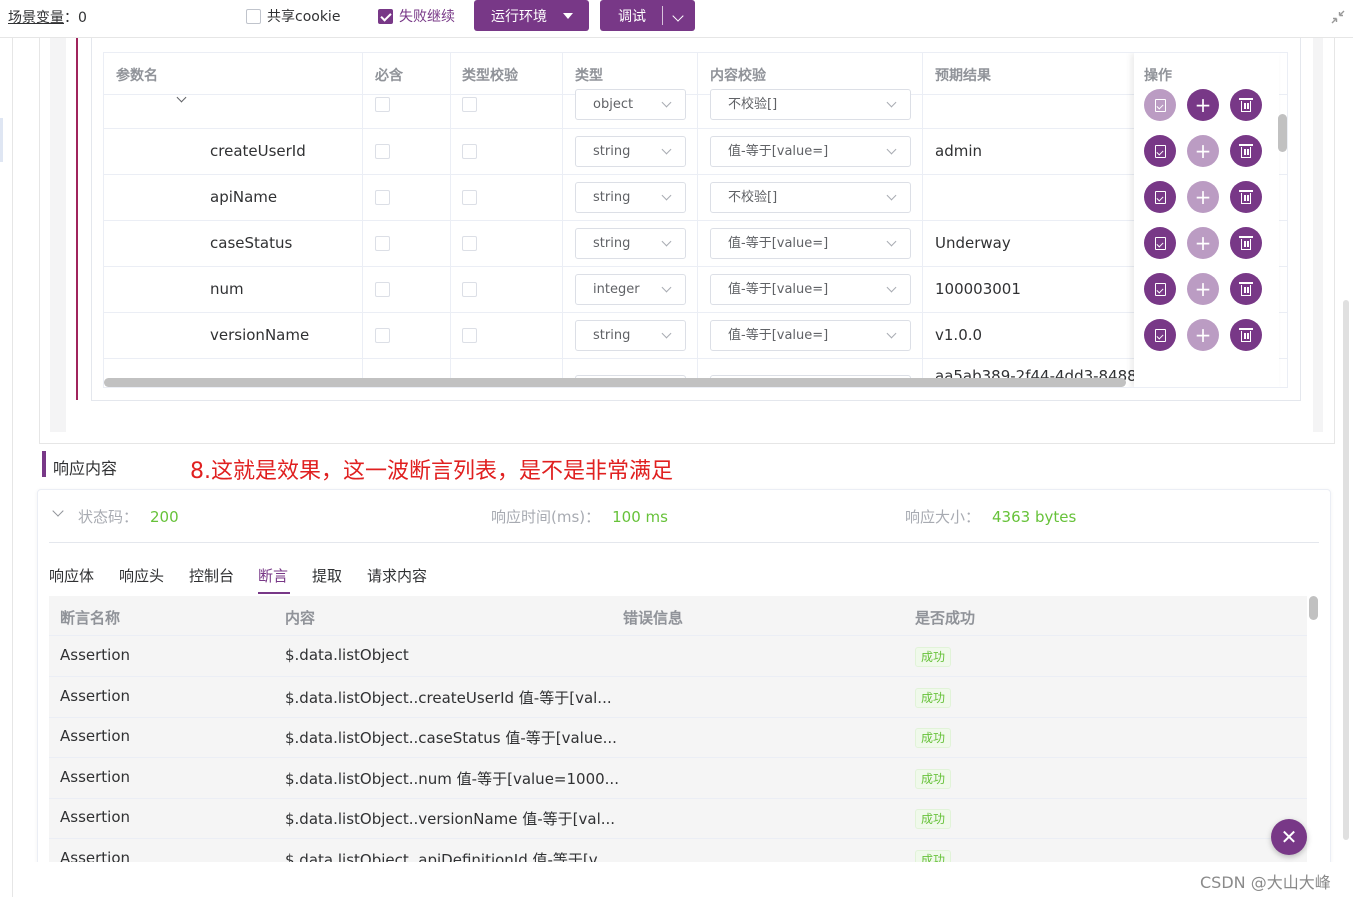  What do you see at coordinates (616, 289) in the screenshot?
I see `type-value: integer` at bounding box center [616, 289].